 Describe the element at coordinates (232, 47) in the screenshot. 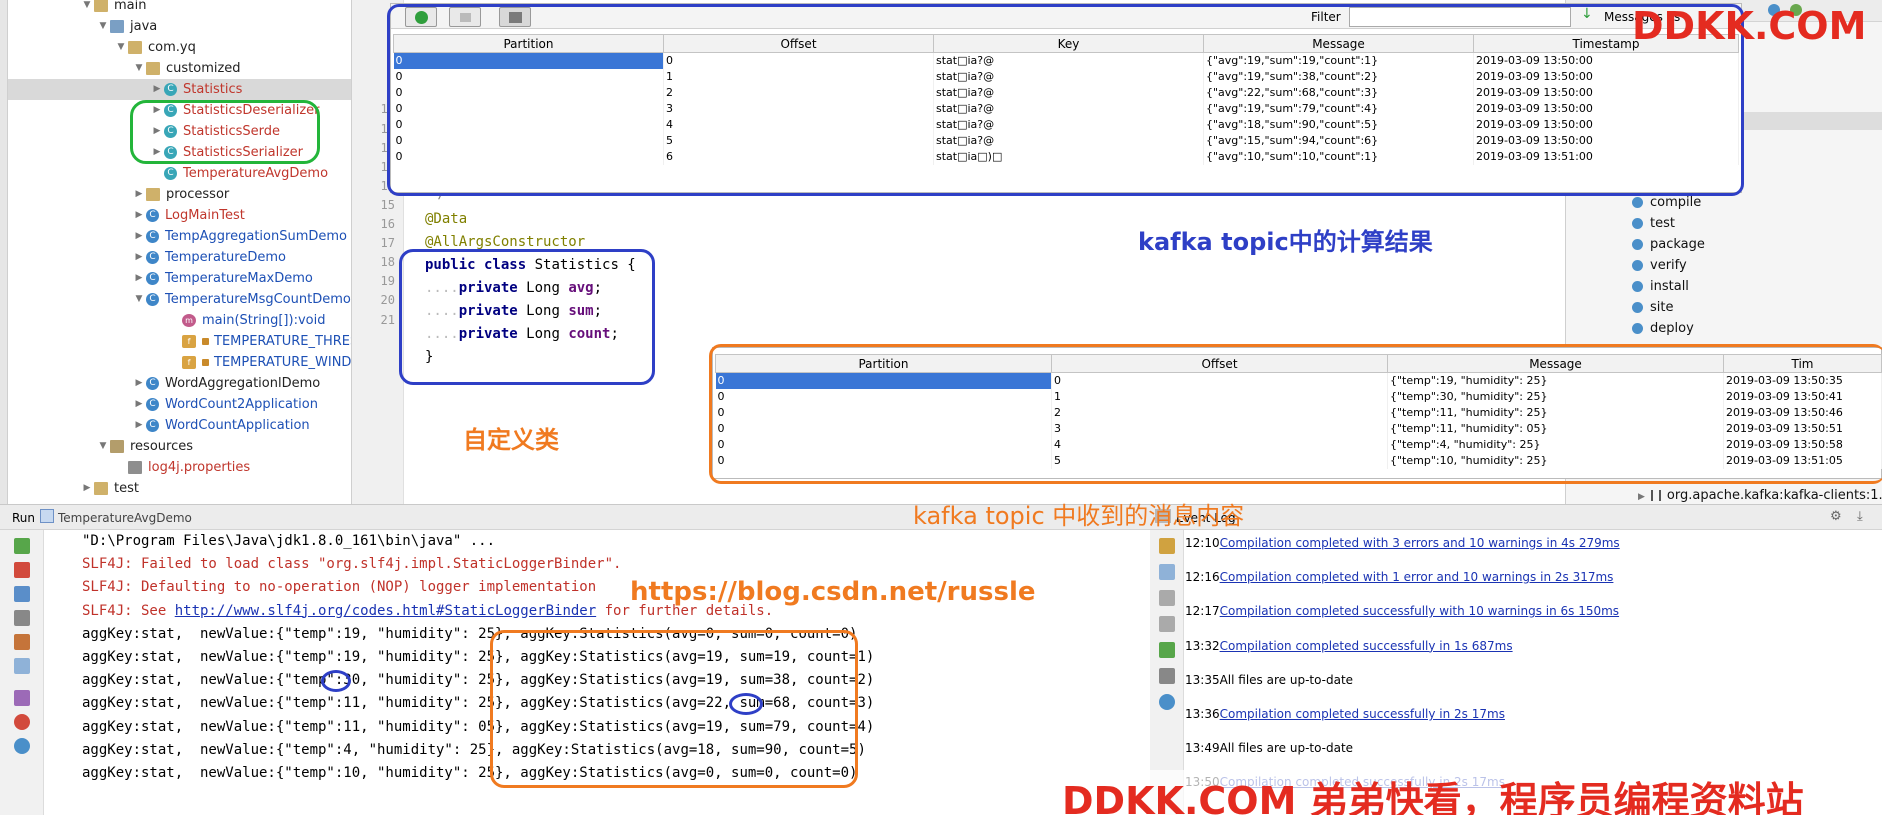

I see `tree-item: ▼ com.yq` at that location.